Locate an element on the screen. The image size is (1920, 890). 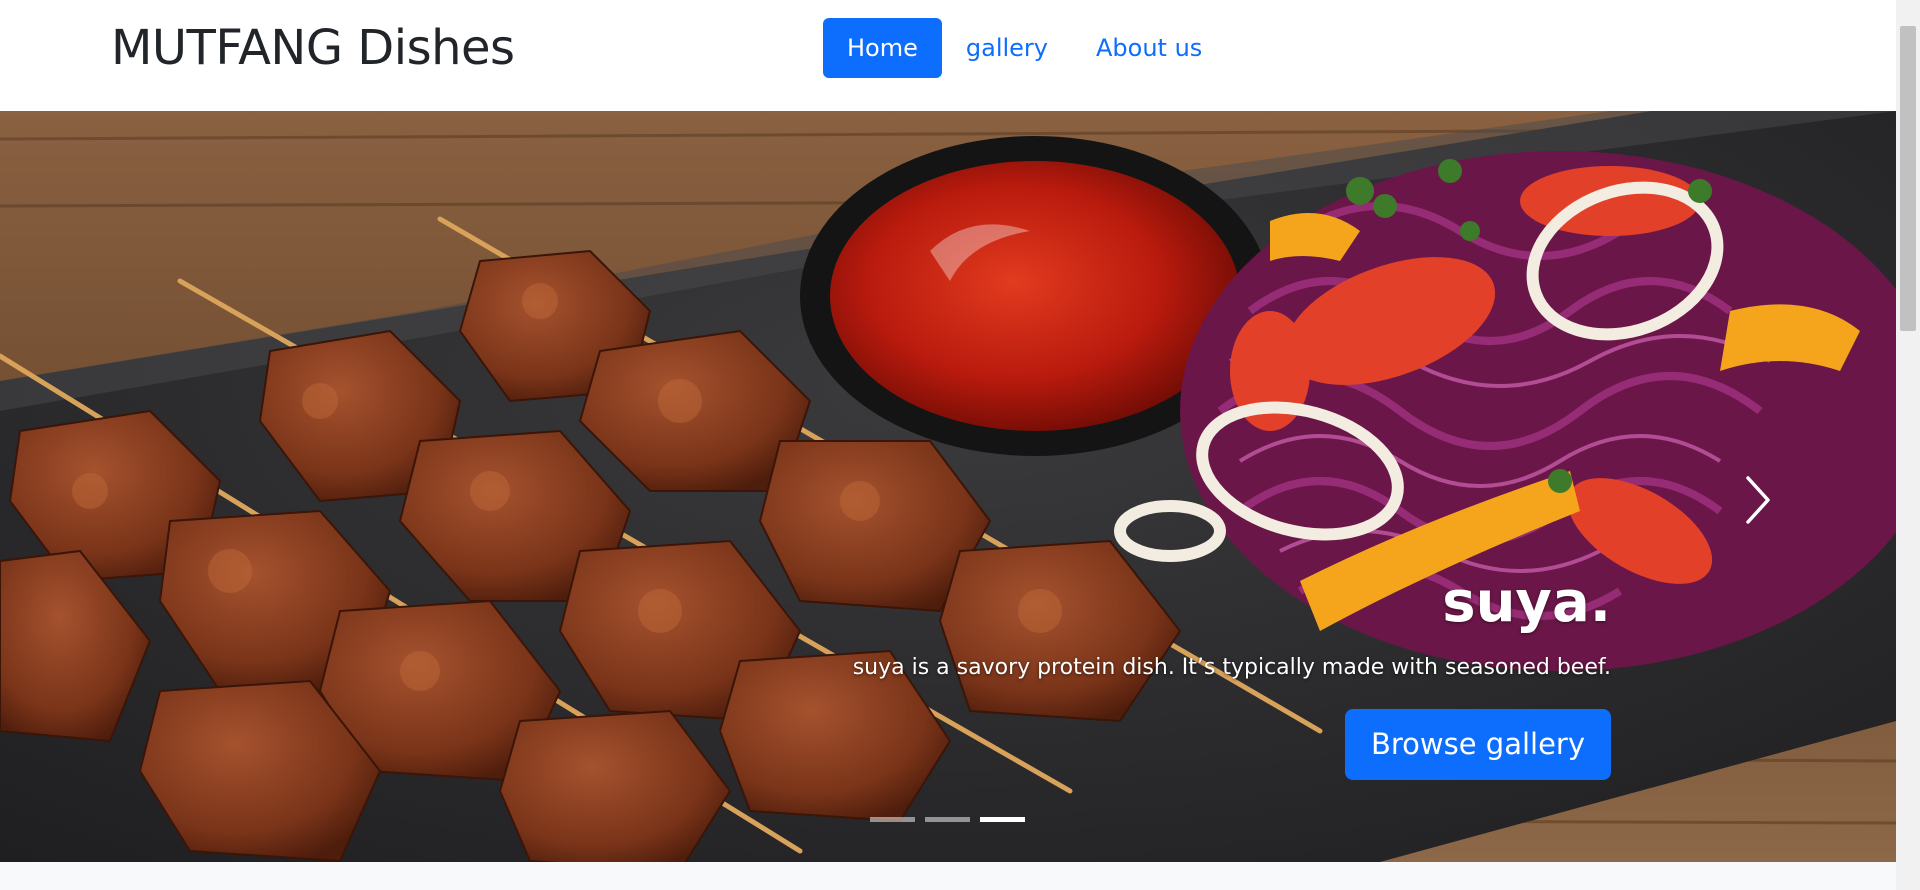
carousel-next-control is located at coordinates (1758, 496).